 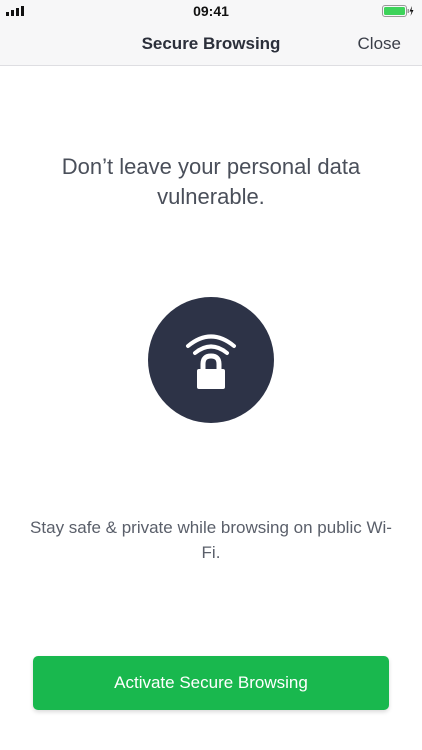 I want to click on activate-secure-browsing-button: Activate Secure Browsing, so click(x=211, y=683).